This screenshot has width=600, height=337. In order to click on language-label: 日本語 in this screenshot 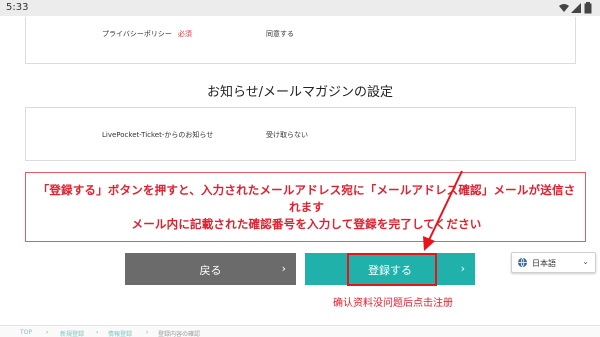, I will do `click(544, 263)`.